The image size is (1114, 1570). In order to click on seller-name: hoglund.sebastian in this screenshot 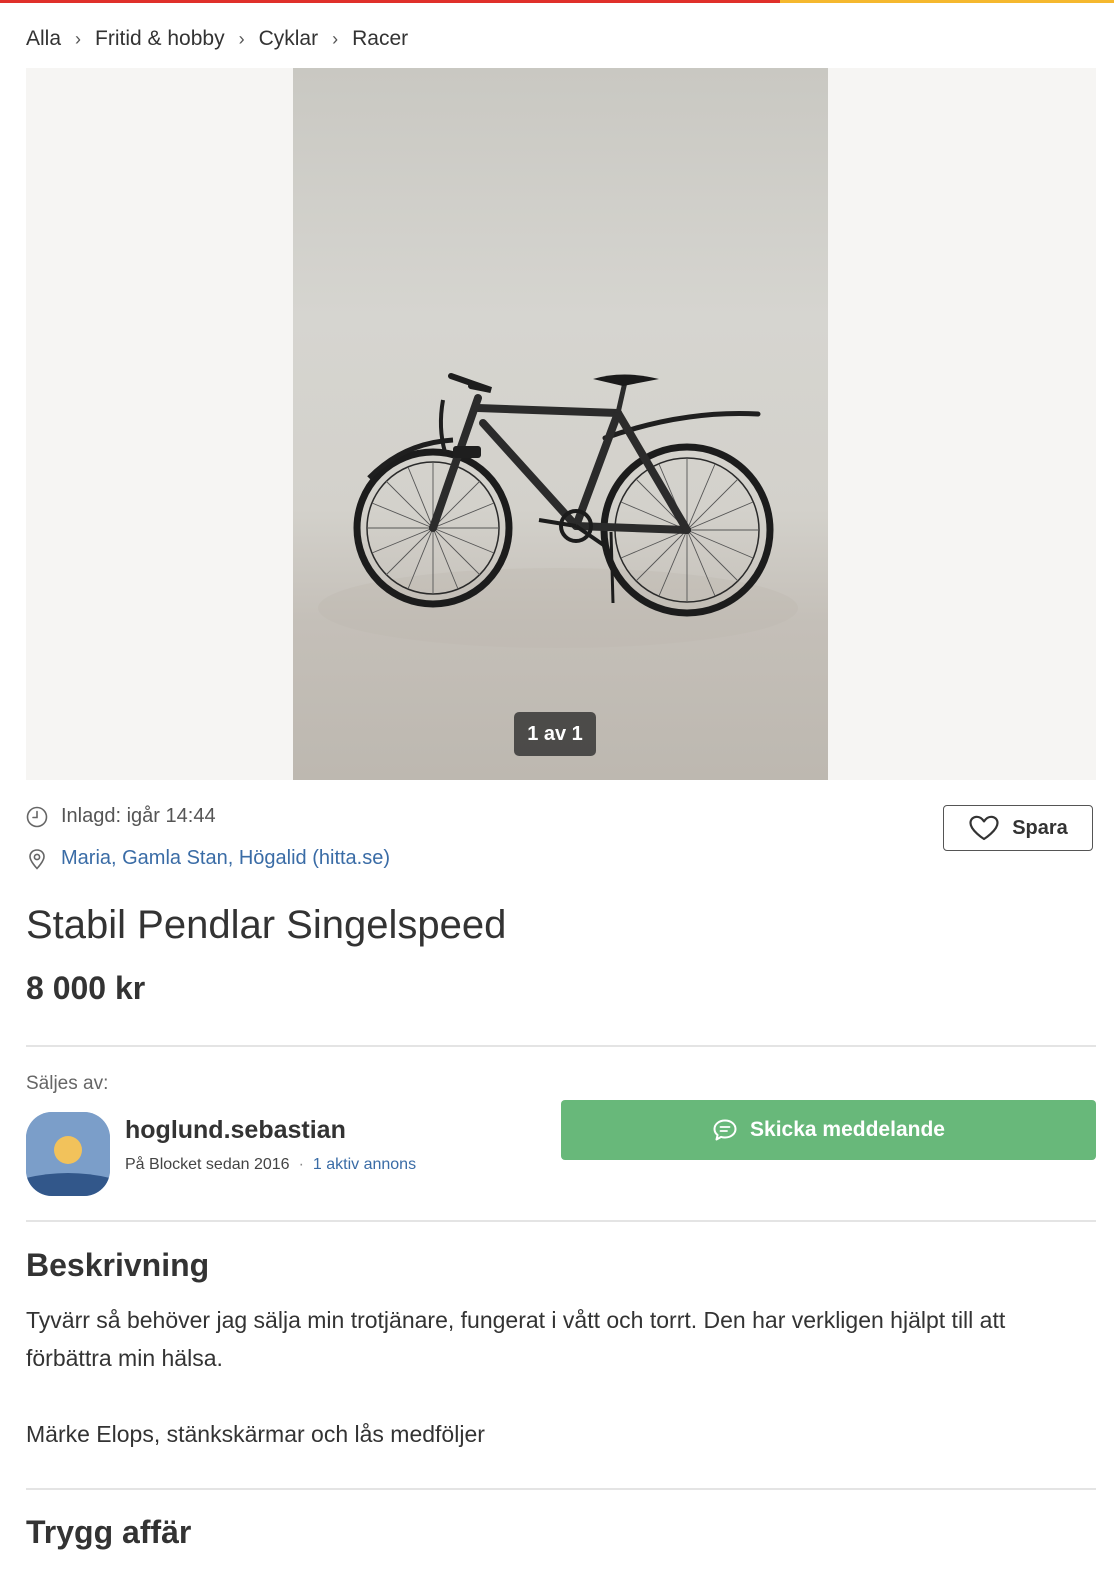, I will do `click(235, 1130)`.